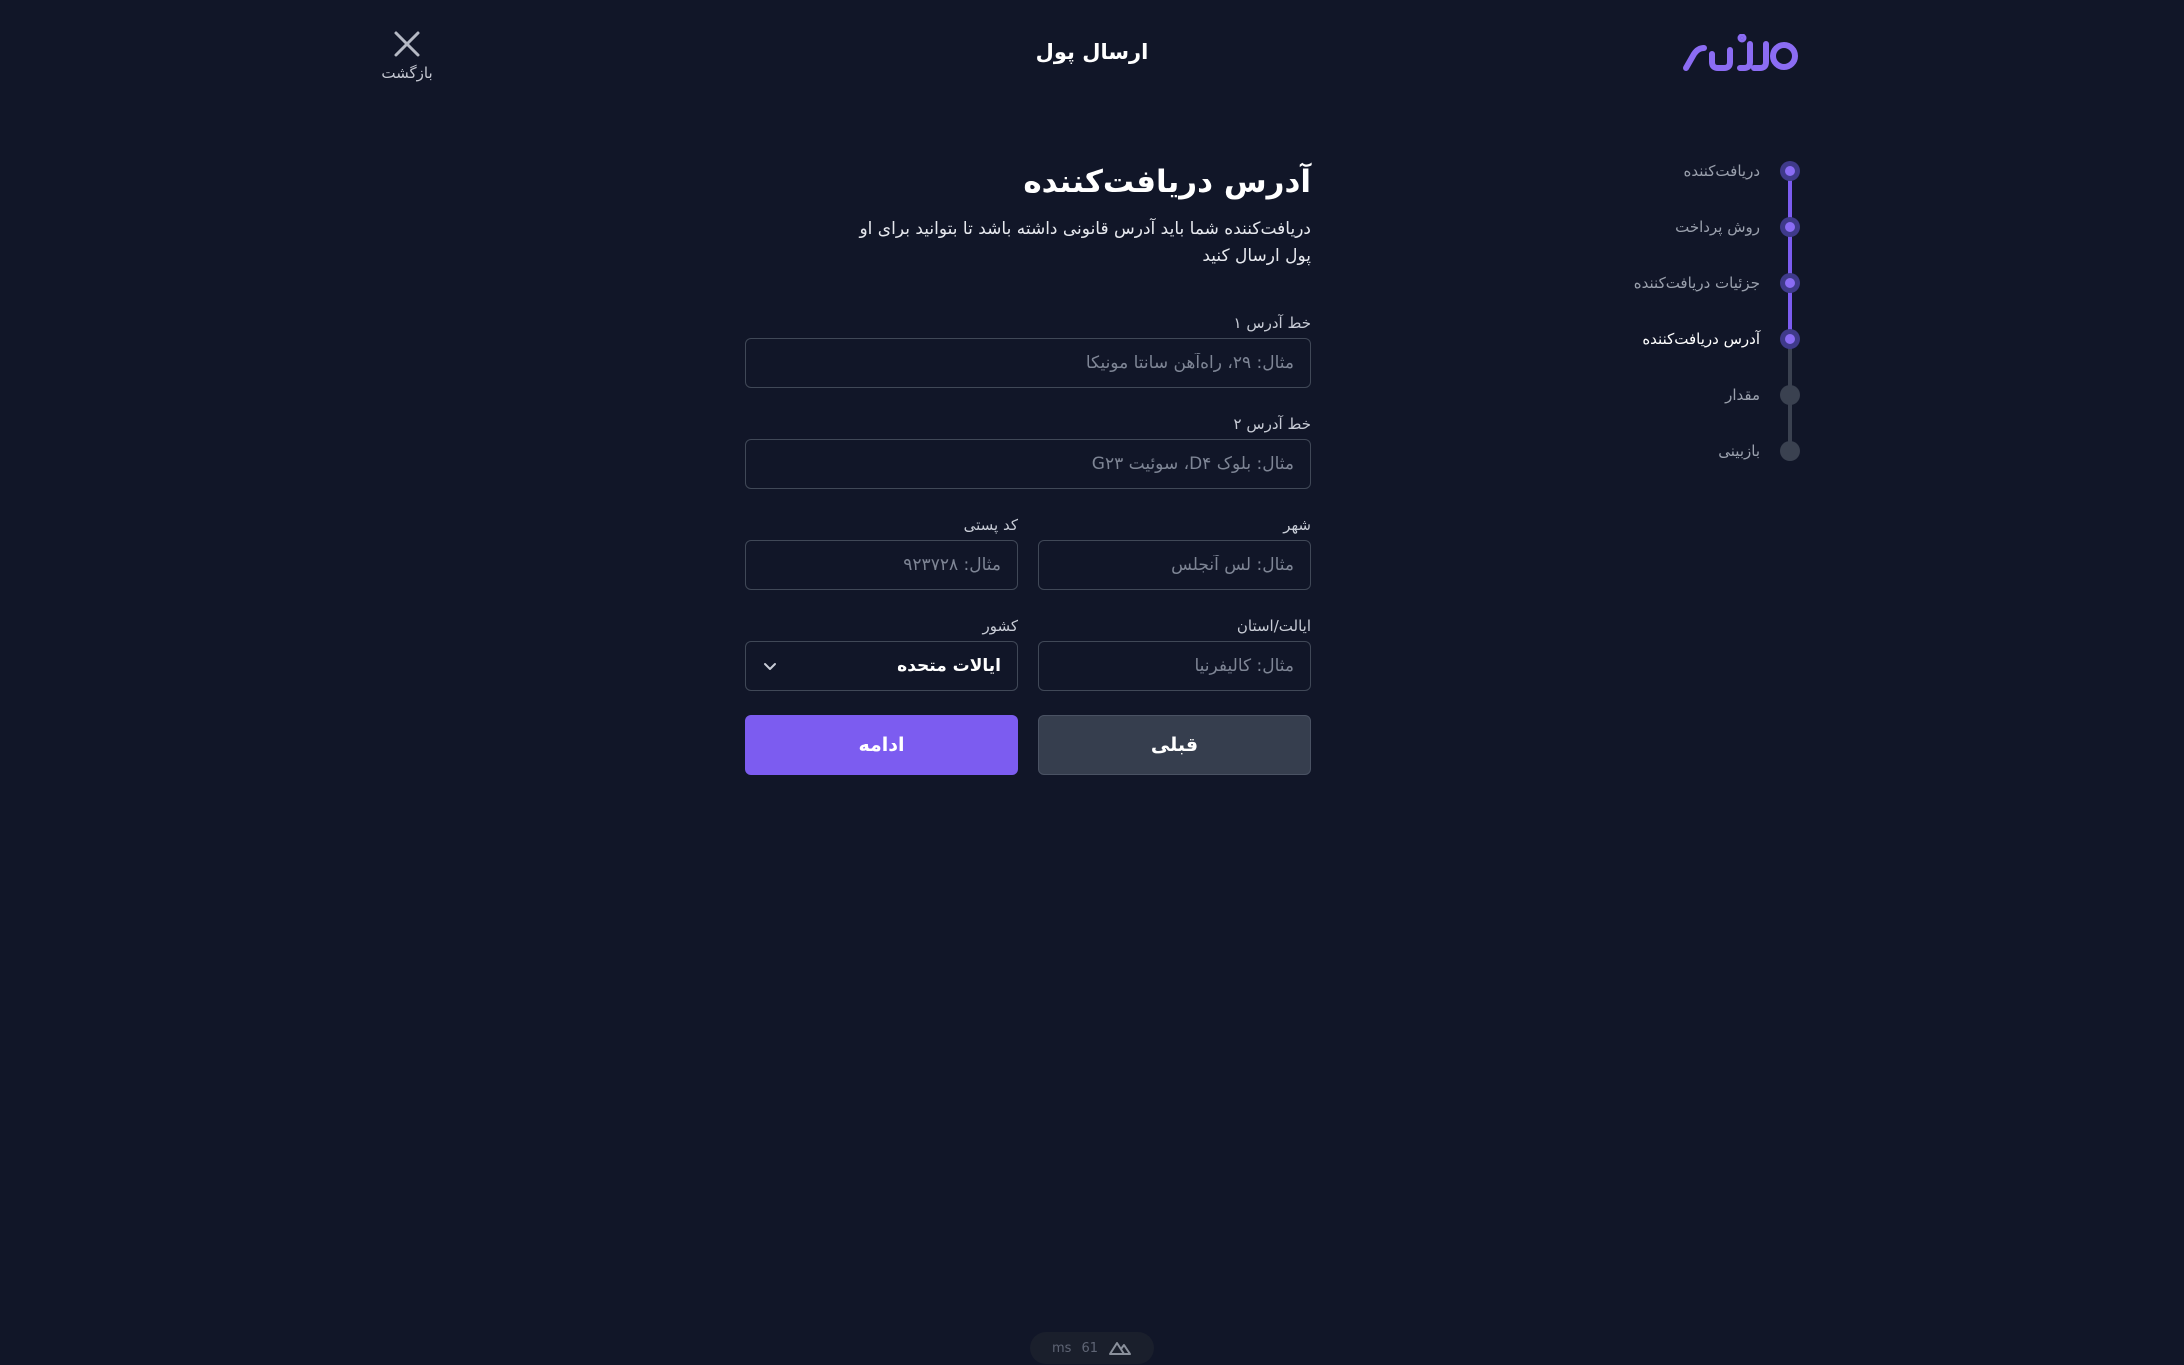 The height and width of the screenshot is (1365, 2184). Describe the element at coordinates (1740, 56) in the screenshot. I see `brand-logo` at that location.